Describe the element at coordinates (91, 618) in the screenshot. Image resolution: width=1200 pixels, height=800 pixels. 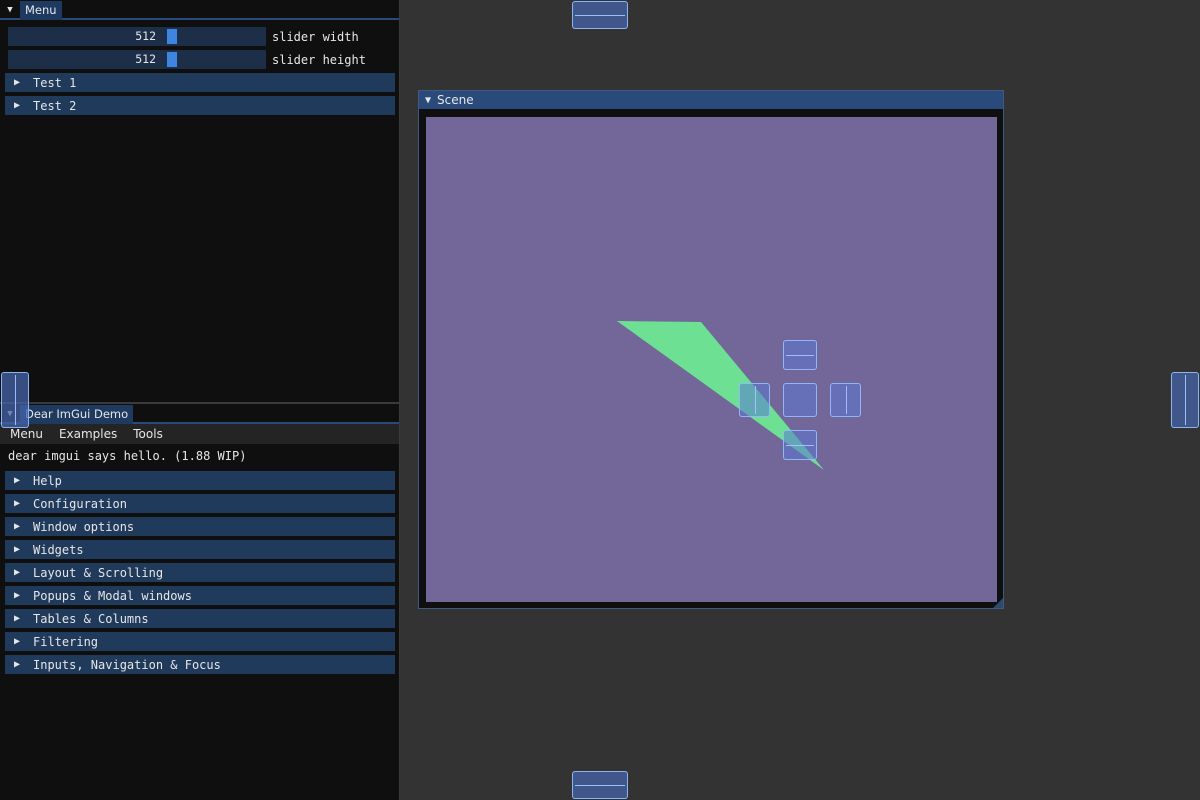
I see `header-label: Tables & Columns` at that location.